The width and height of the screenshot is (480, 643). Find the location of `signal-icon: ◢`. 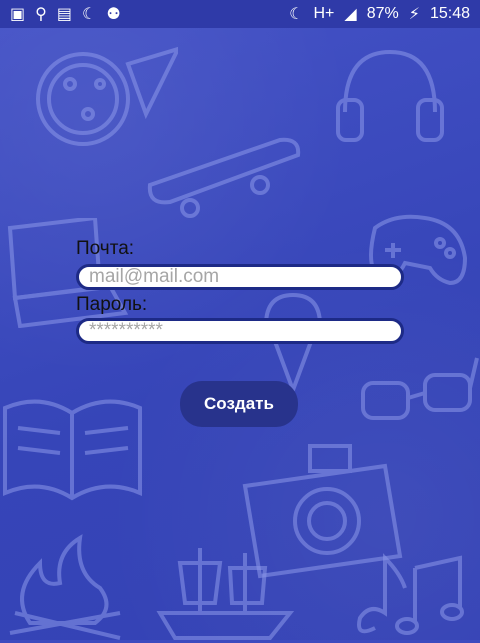

signal-icon: ◢ is located at coordinates (350, 13).